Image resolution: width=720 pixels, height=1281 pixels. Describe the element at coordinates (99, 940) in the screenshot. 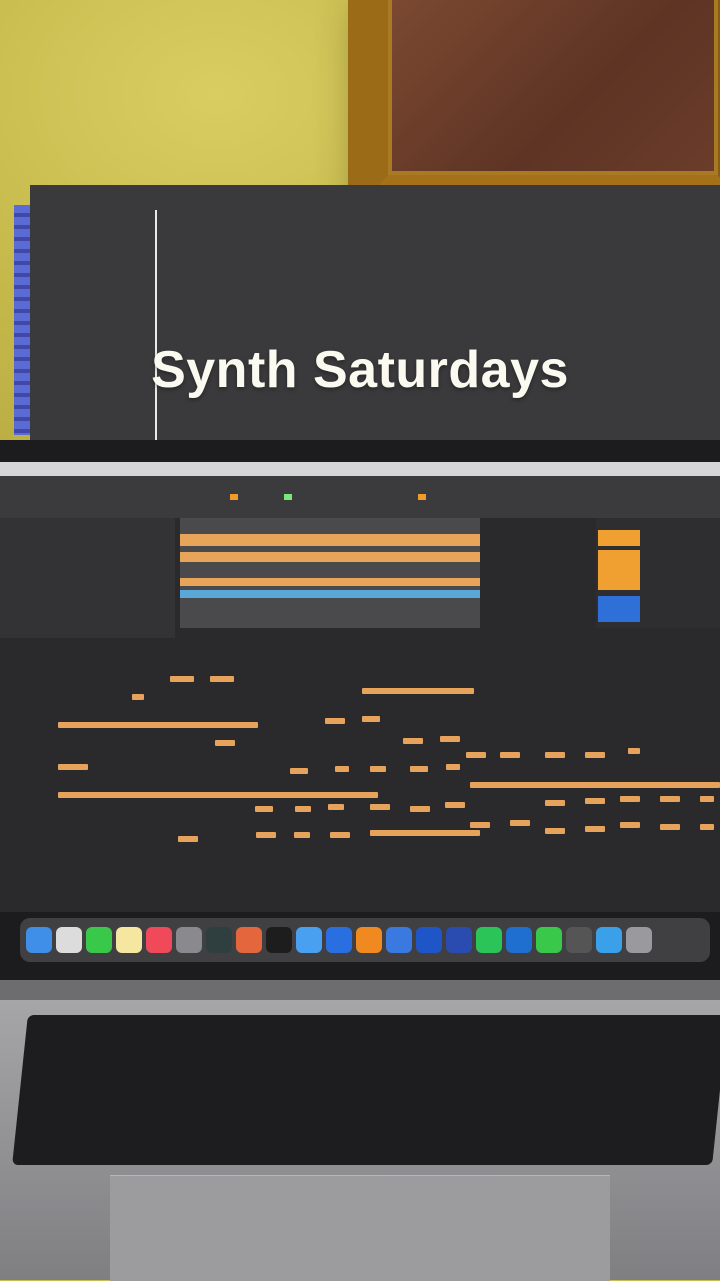

I see `messages-icon` at that location.